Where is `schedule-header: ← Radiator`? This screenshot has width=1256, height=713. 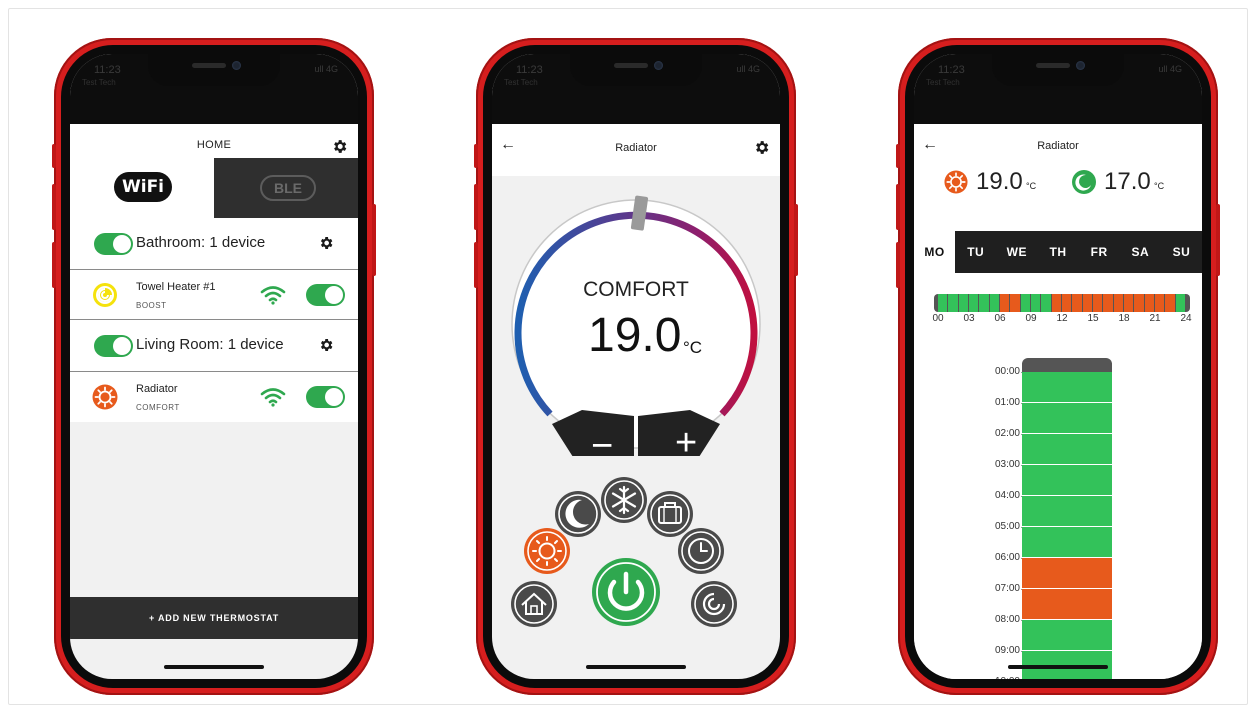
schedule-header: ← Radiator is located at coordinates (1058, 143).